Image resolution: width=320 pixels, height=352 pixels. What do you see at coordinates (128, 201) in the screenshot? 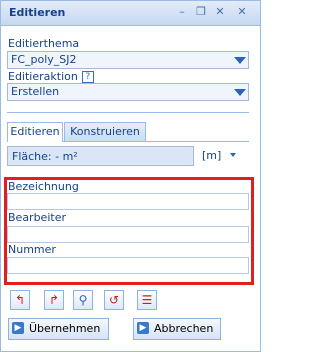
I see `bezeichnung-input` at bounding box center [128, 201].